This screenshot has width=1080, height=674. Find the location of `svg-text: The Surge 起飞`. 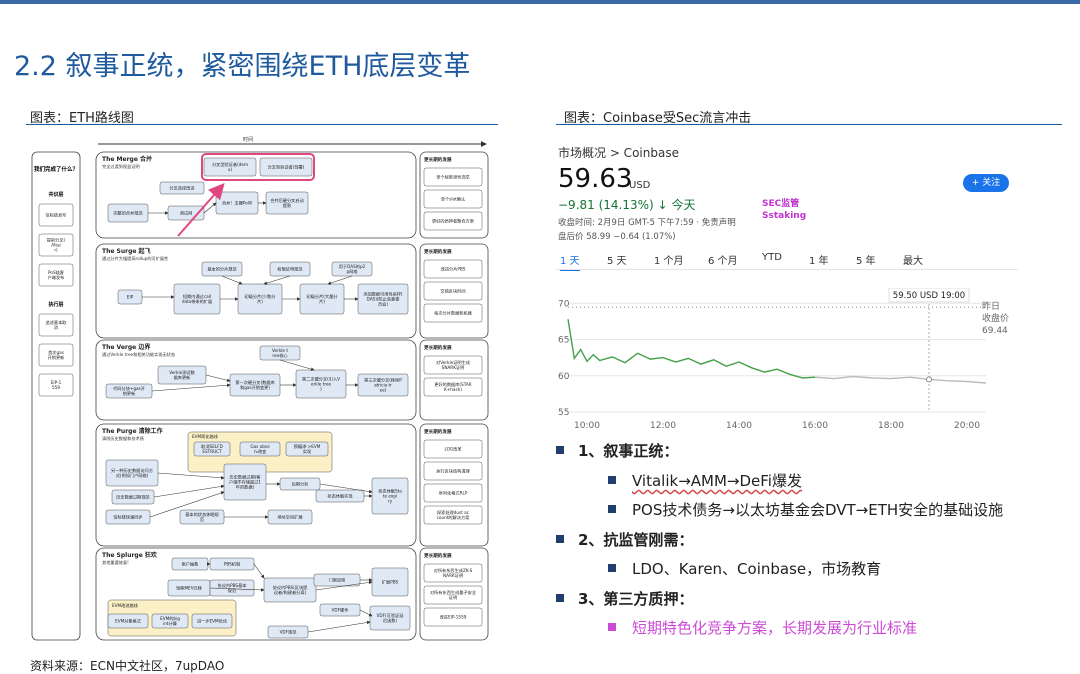

svg-text: The Surge 起飞 is located at coordinates (126, 251).